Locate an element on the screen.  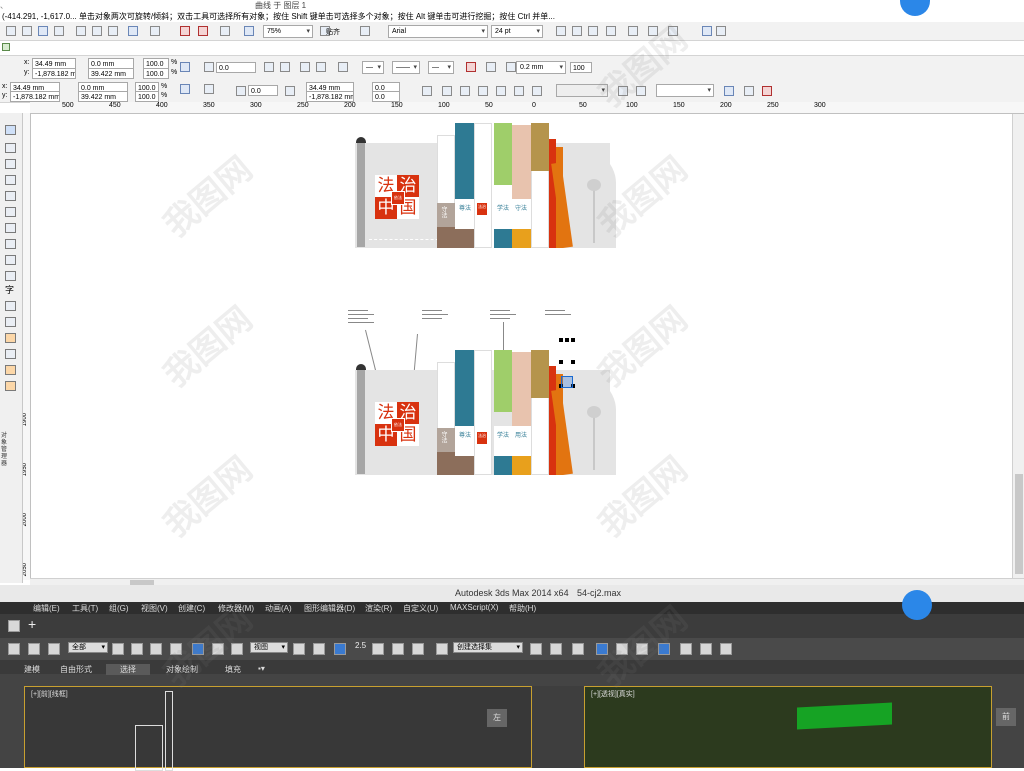
to-curve-icon is located at coordinates (537, 91).